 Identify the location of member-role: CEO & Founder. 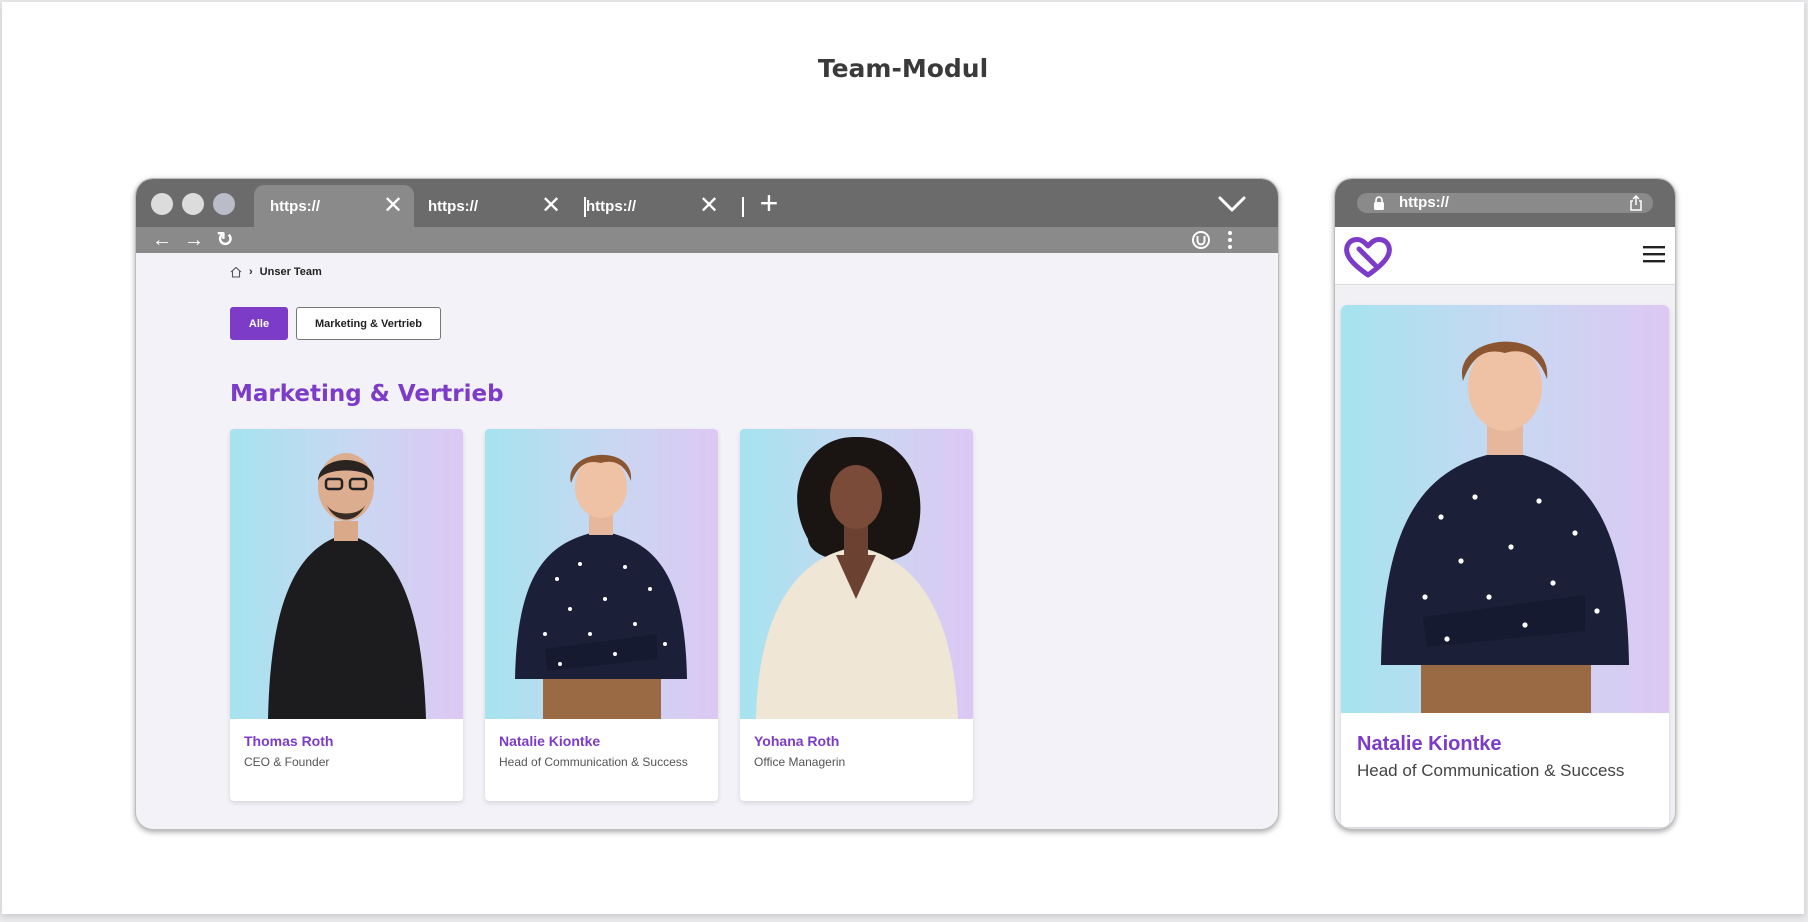
(287, 762).